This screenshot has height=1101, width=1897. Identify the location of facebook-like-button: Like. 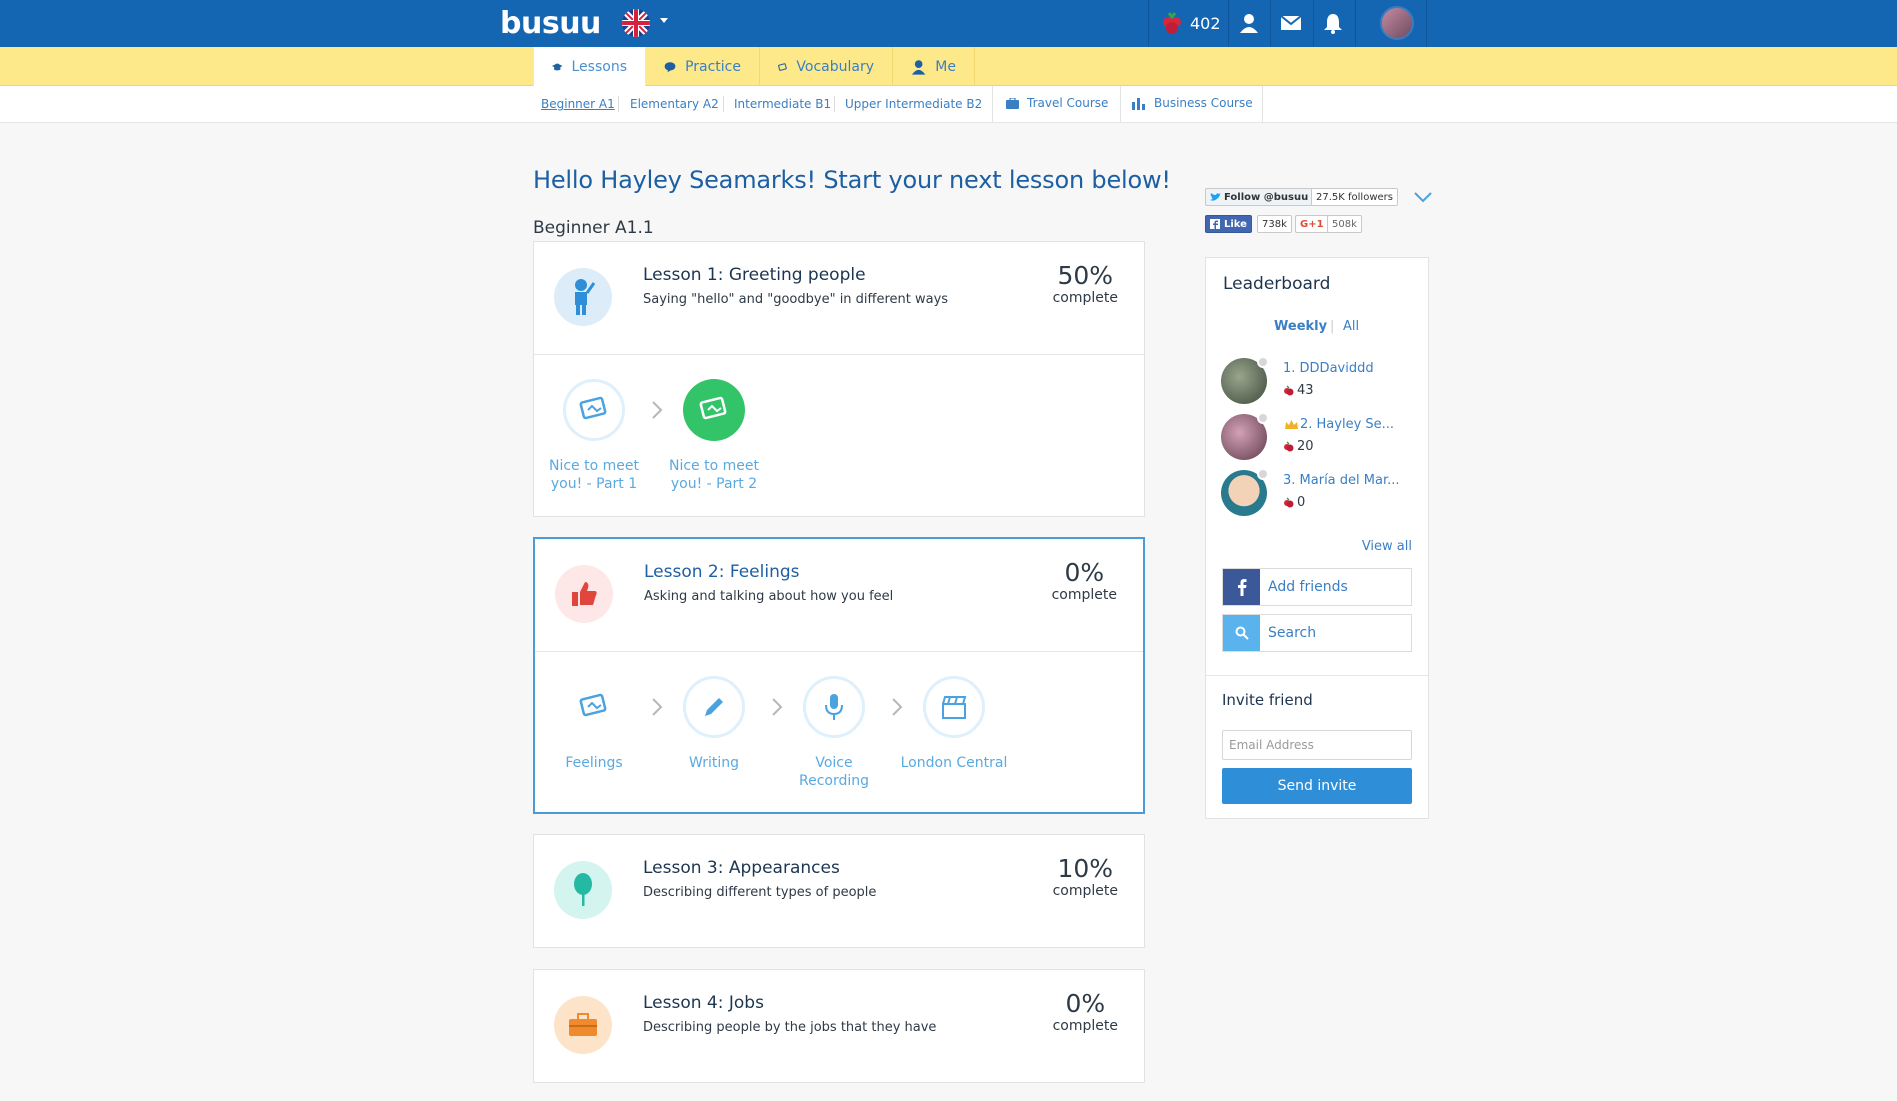
(1228, 224).